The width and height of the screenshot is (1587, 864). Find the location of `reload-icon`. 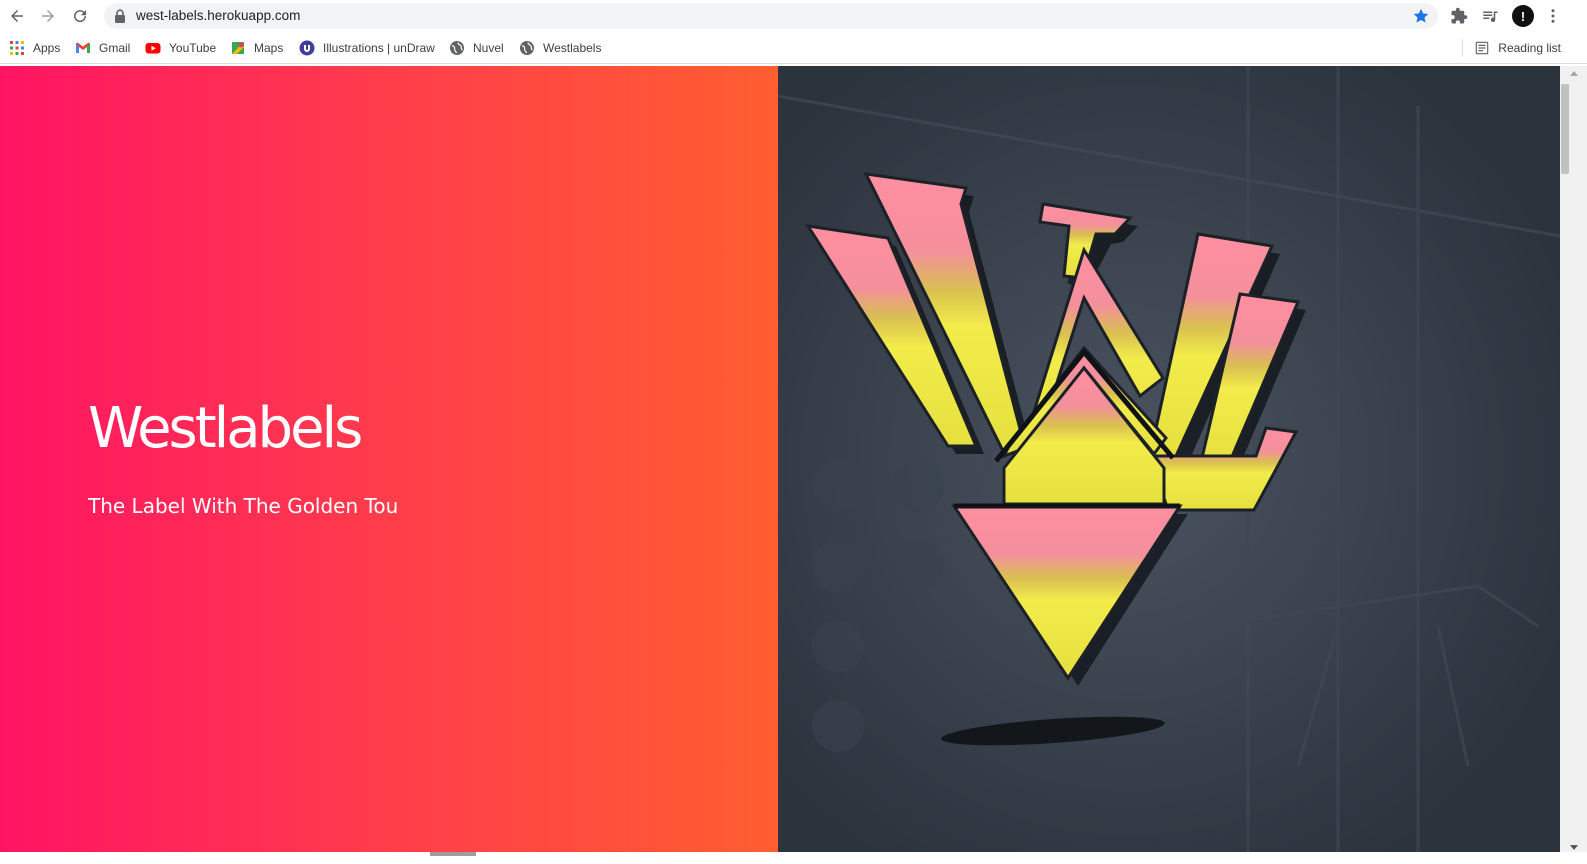

reload-icon is located at coordinates (80, 16).